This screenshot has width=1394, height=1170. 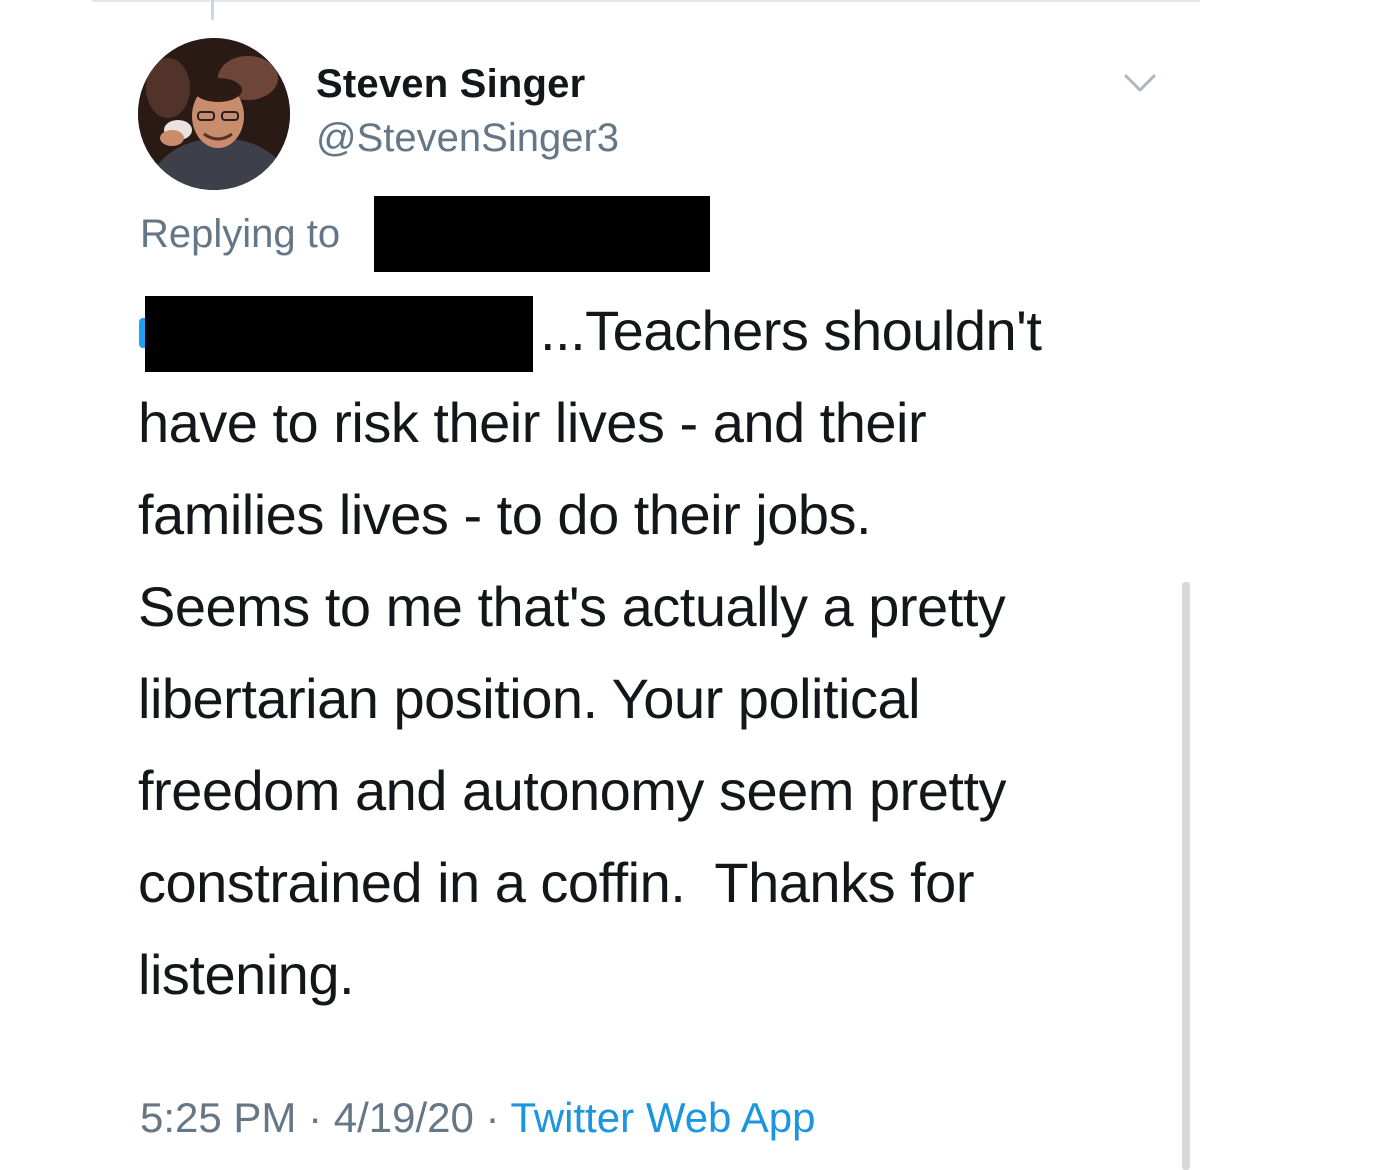 What do you see at coordinates (467, 138) in the screenshot?
I see `user-handle: @StevenSinger3` at bounding box center [467, 138].